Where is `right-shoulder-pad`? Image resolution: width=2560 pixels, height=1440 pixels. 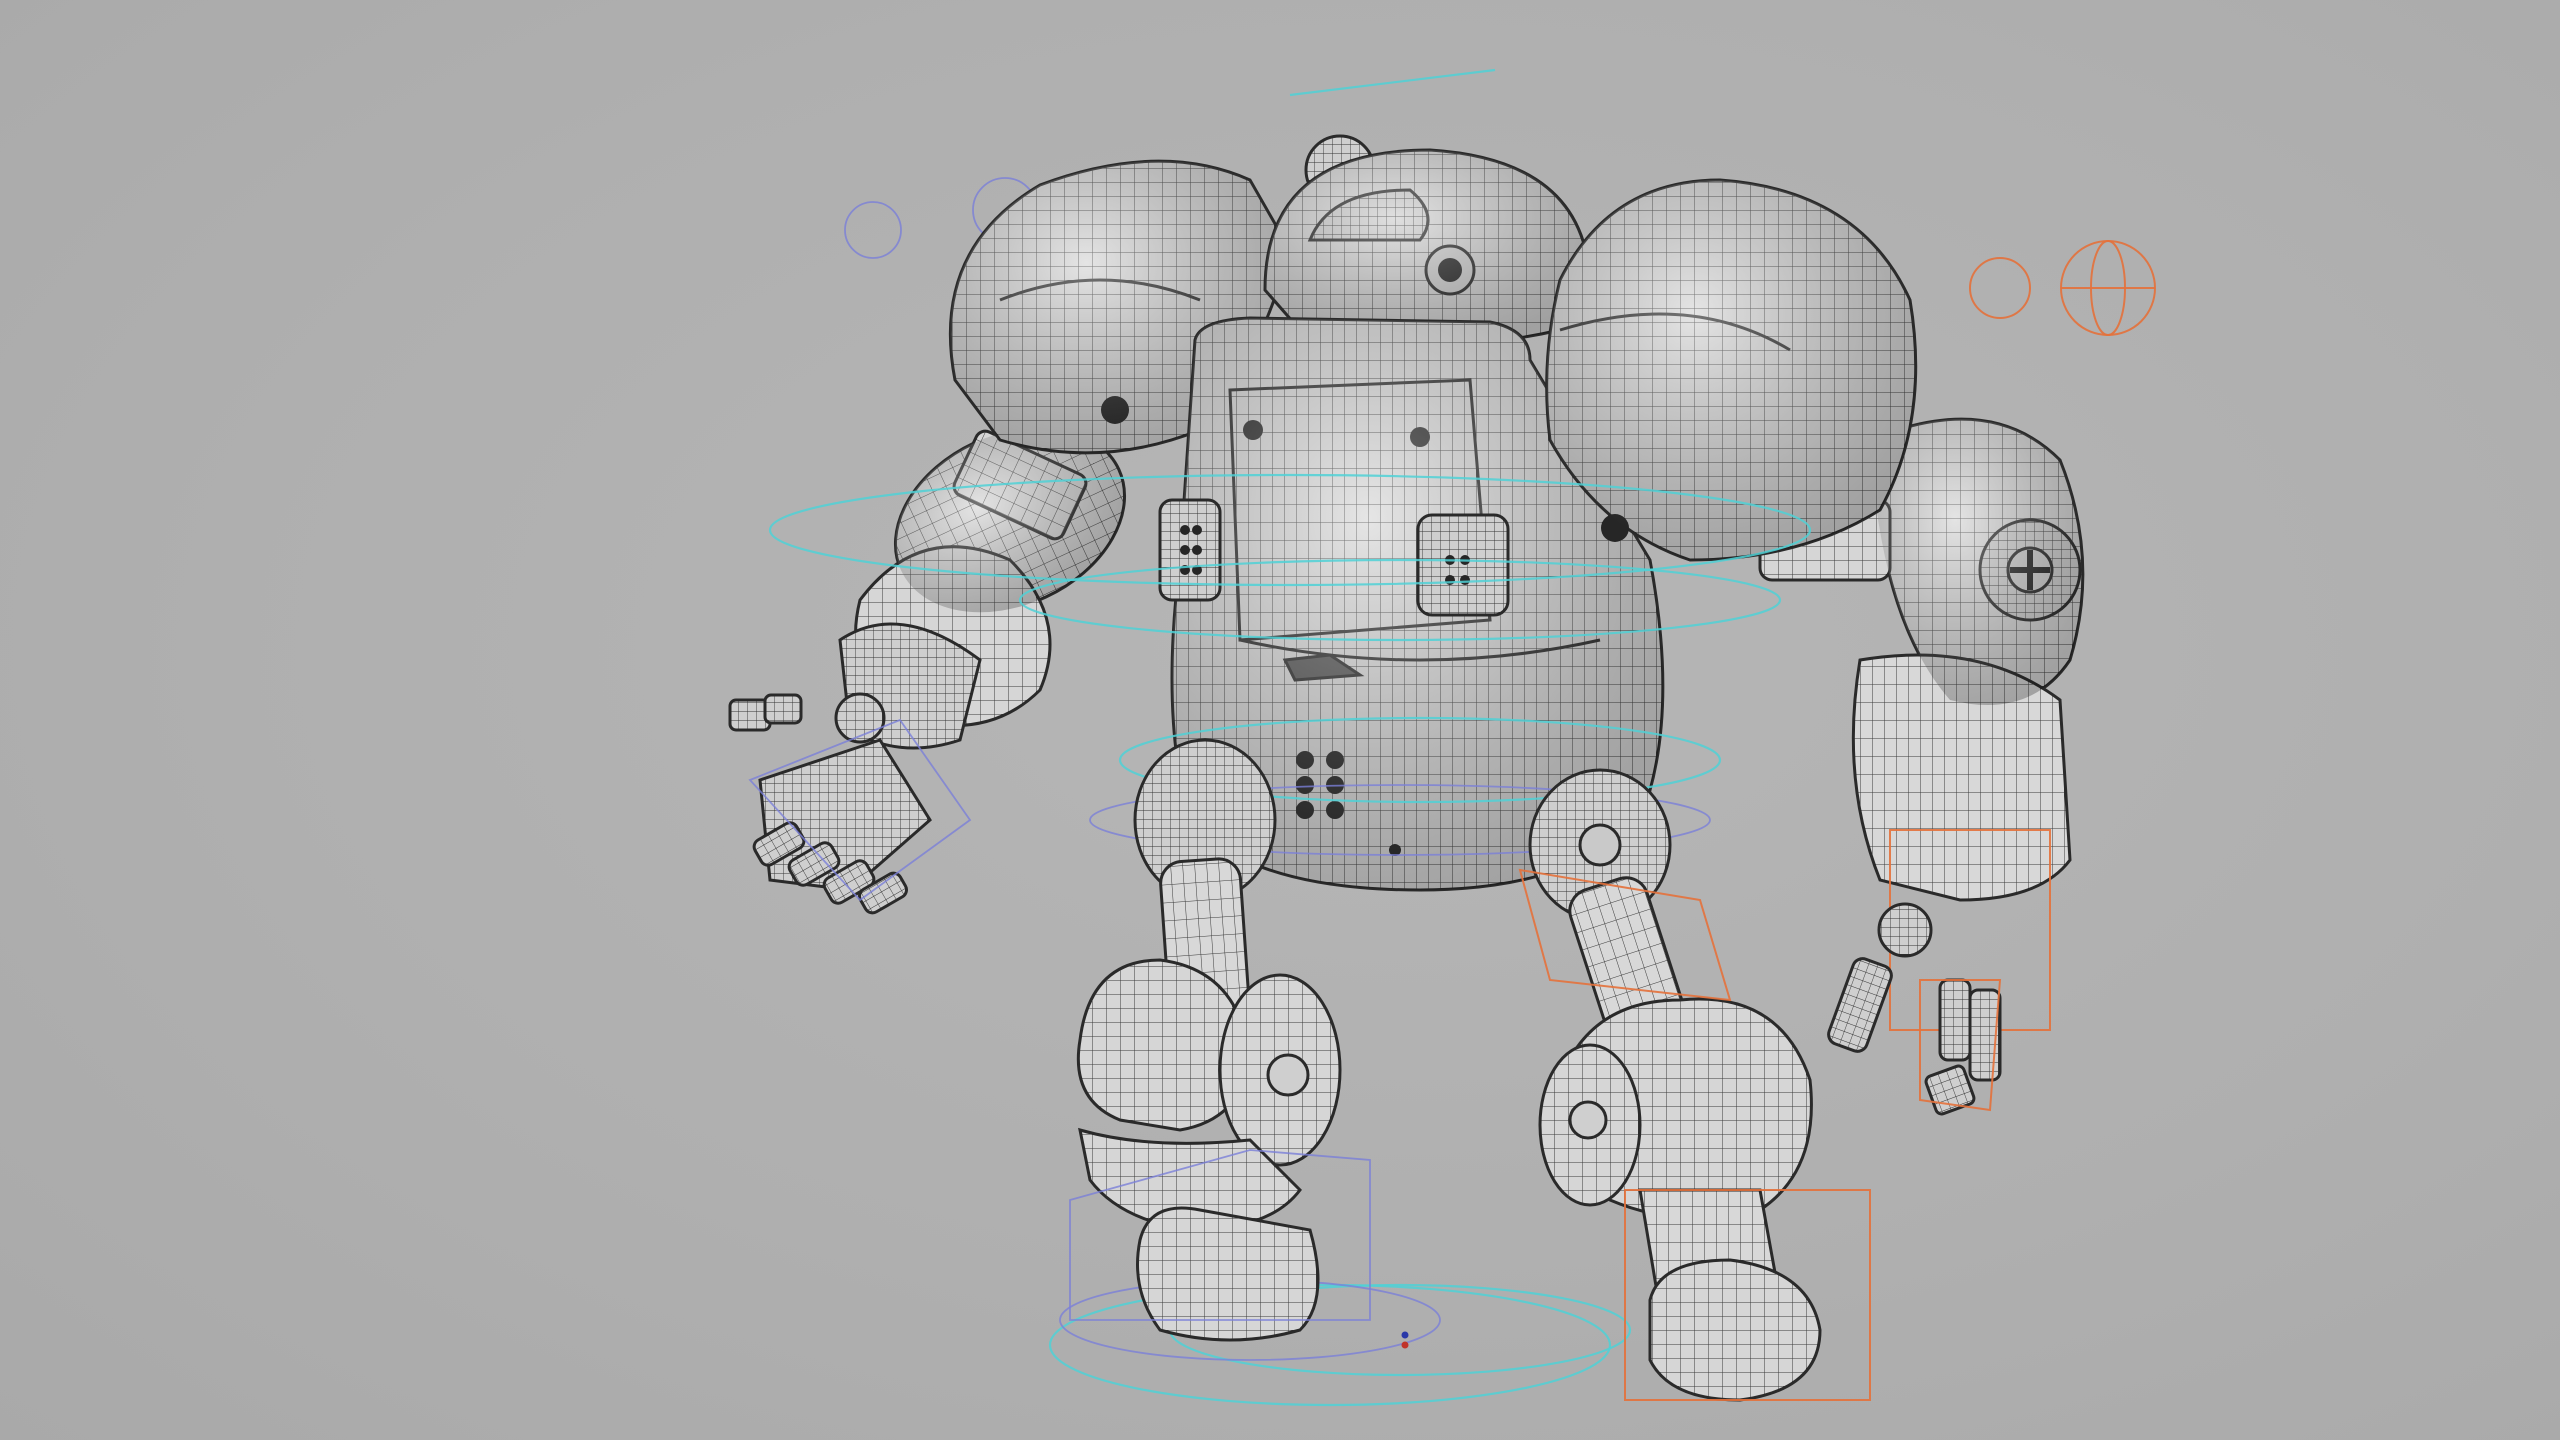 right-shoulder-pad is located at coordinates (1731, 370).